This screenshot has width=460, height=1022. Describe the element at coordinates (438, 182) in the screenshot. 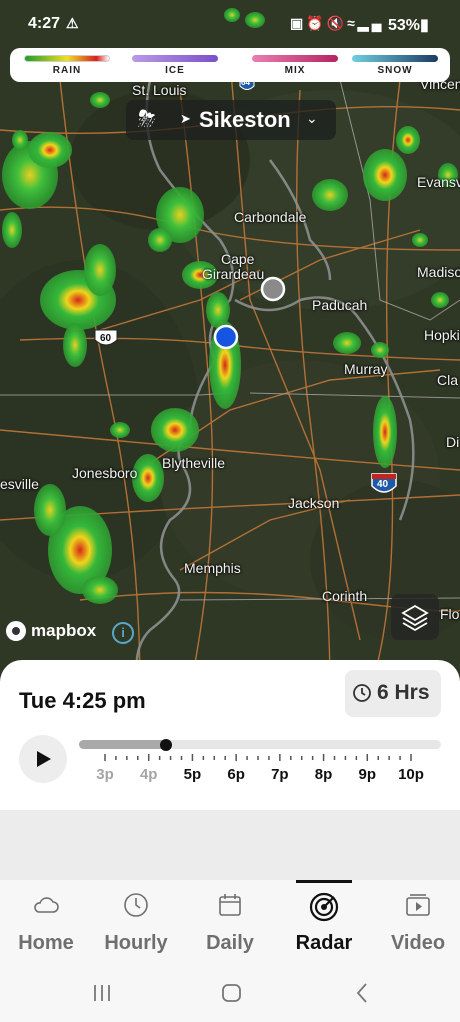

I see `city-label-evansville: Evansv` at that location.